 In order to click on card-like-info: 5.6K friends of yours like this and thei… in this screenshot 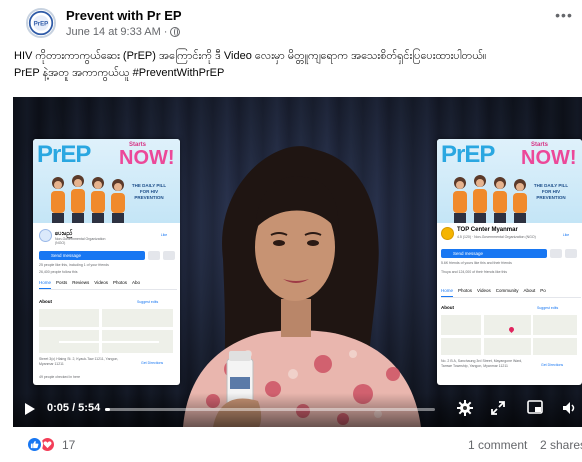, I will do `click(476, 263)`.